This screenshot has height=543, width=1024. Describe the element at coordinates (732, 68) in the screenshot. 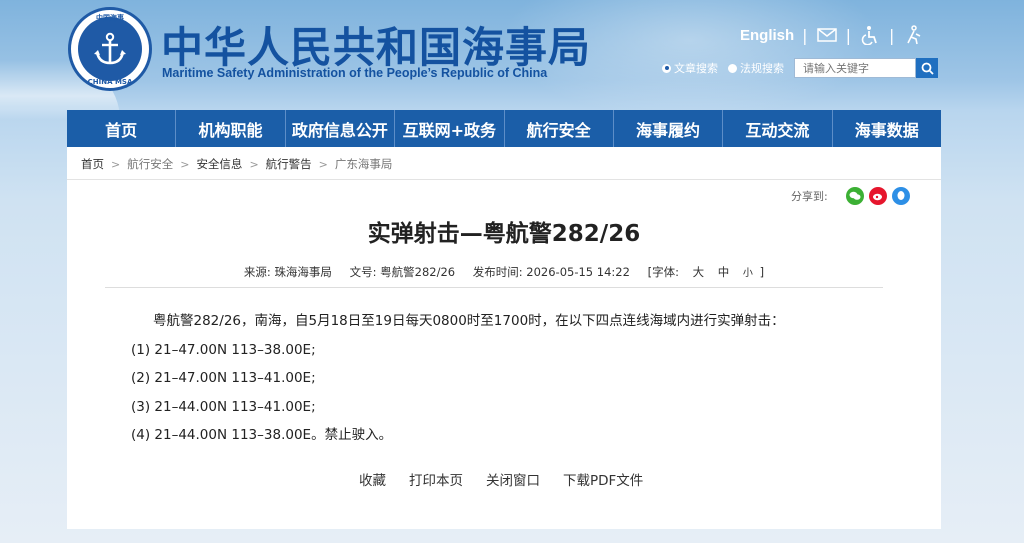

I see `radio-dot-unchecked` at that location.